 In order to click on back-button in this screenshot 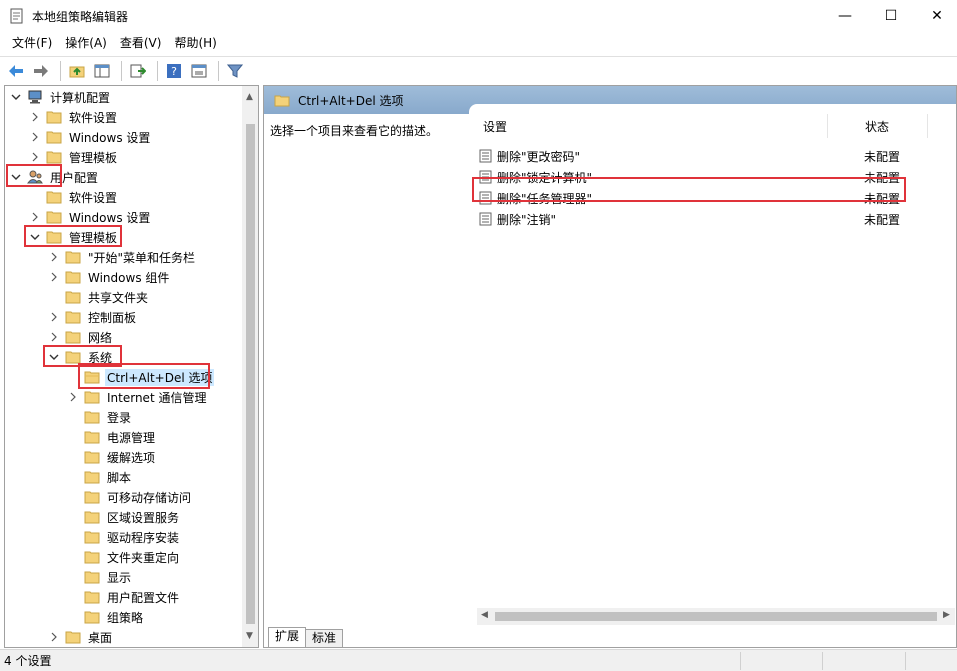, I will do `click(16, 71)`.